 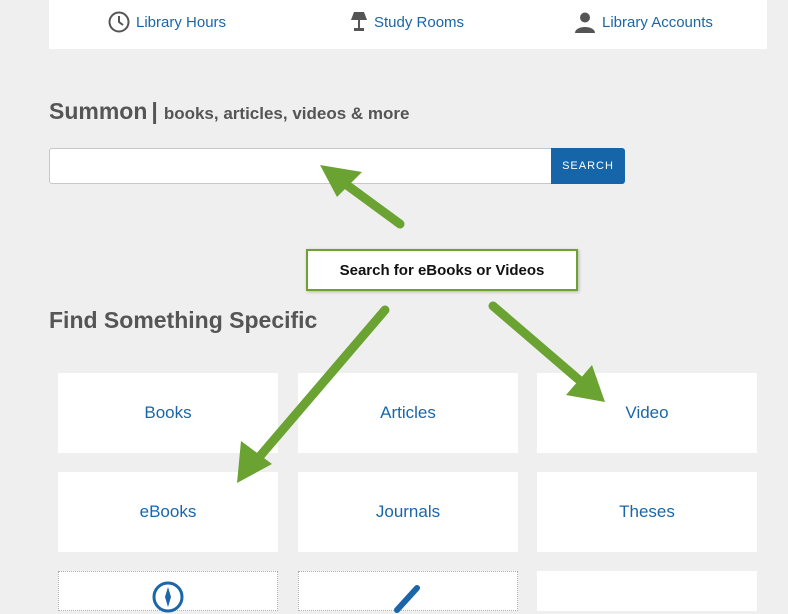 I want to click on tile-video: Video, so click(x=647, y=413).